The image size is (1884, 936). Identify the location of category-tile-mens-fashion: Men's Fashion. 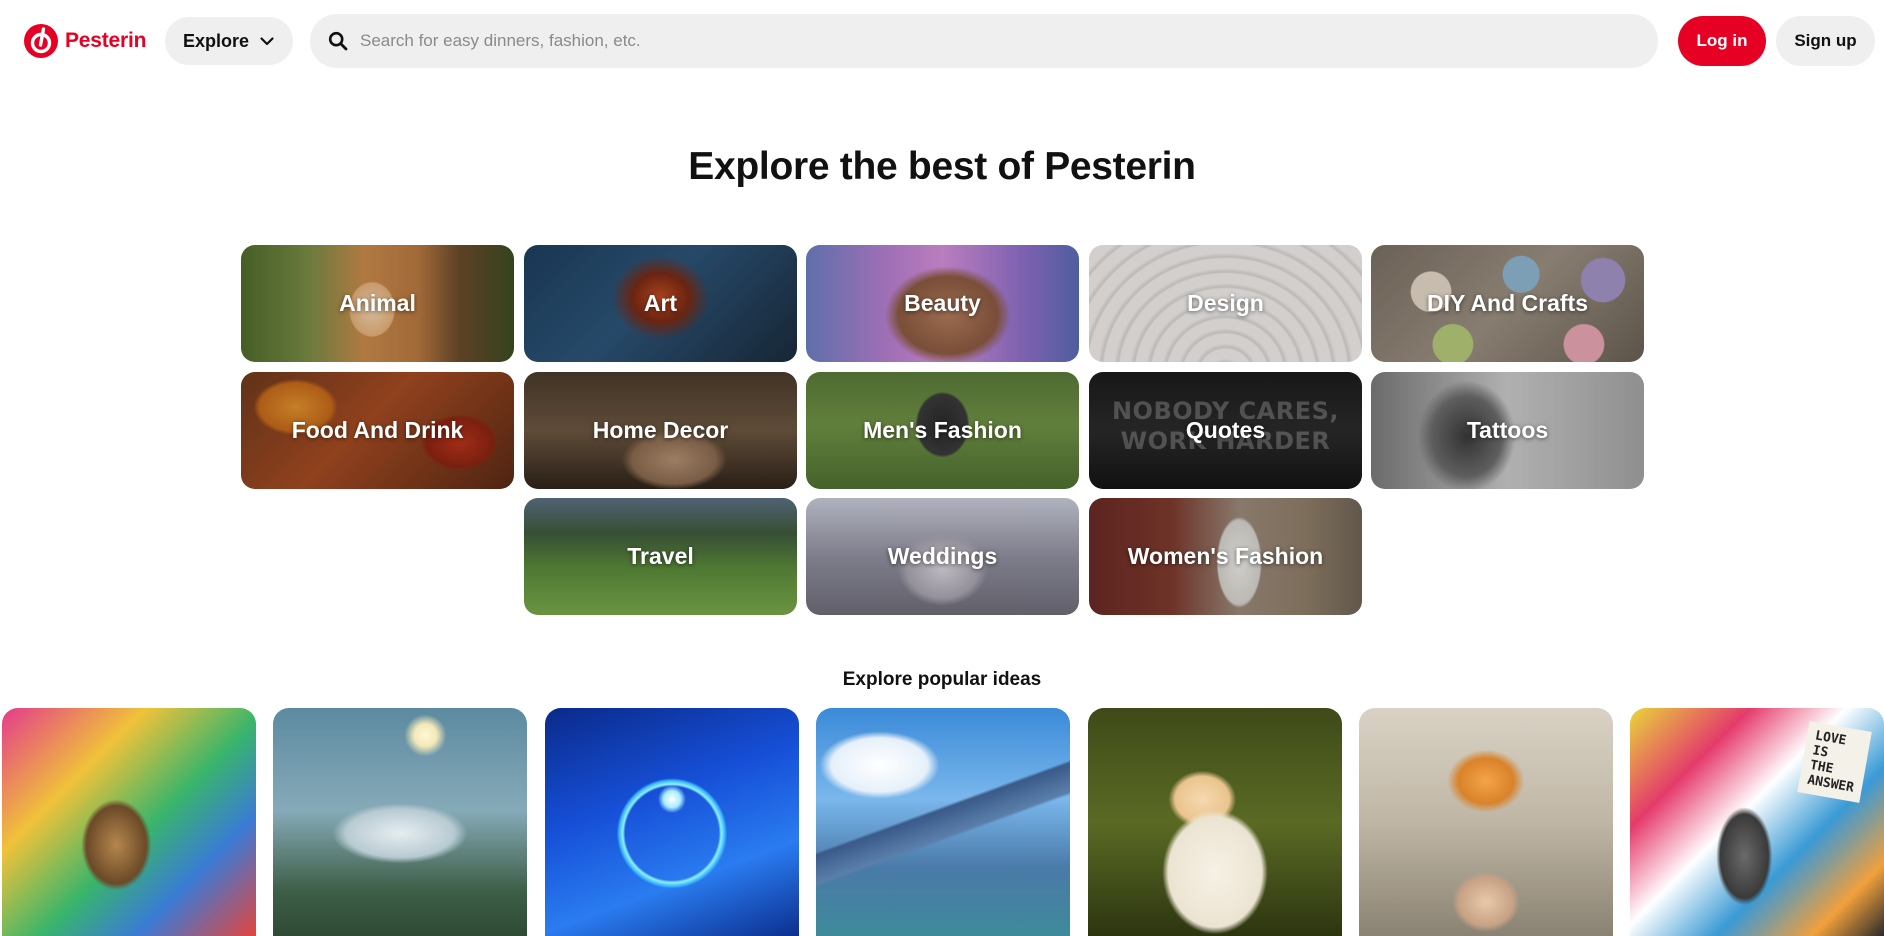
(942, 430).